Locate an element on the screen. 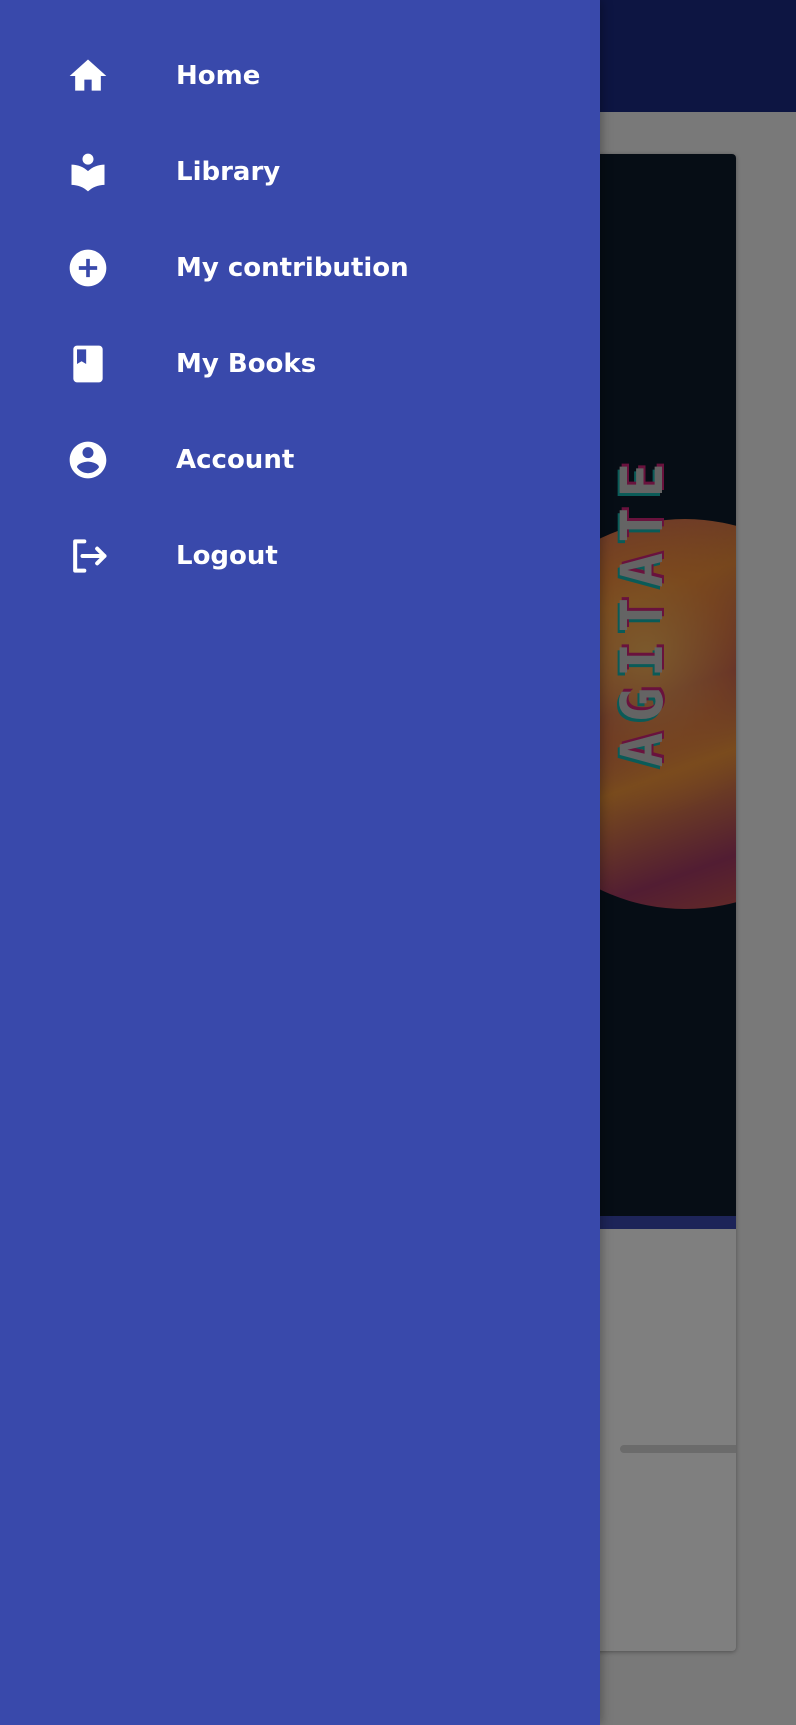 This screenshot has width=796, height=1725. nav-item-my-contribution: My contribution is located at coordinates (300, 268).